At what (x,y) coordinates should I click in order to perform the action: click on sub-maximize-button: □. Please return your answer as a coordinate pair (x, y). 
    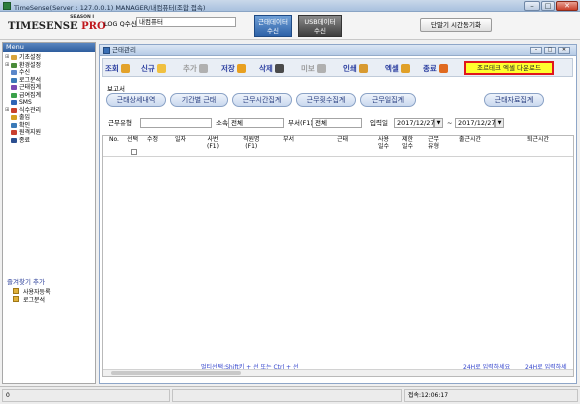
    Looking at the image, I should click on (550, 50).